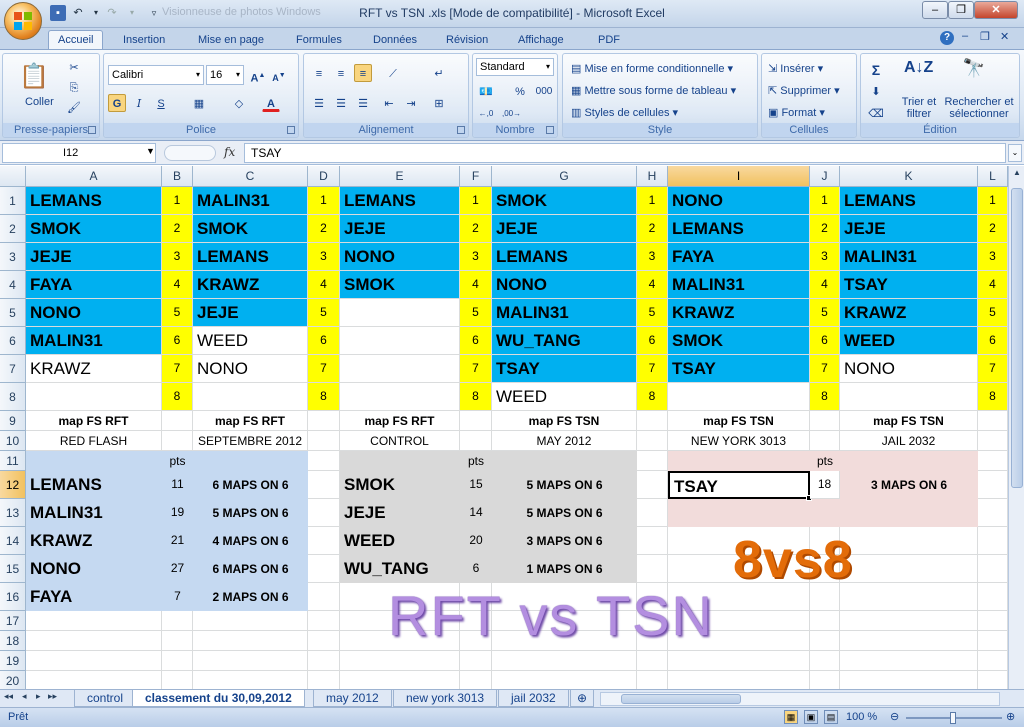  Describe the element at coordinates (476, 229) in the screenshot. I see `rank-cell: 2` at that location.